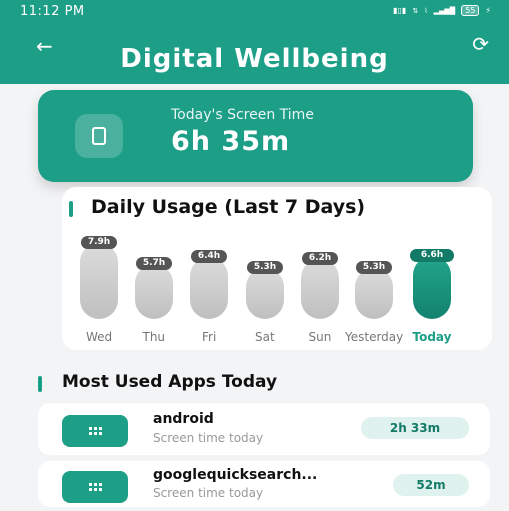 The height and width of the screenshot is (511, 509). What do you see at coordinates (154, 263) in the screenshot?
I see `usage-value-label: 5.7h` at bounding box center [154, 263].